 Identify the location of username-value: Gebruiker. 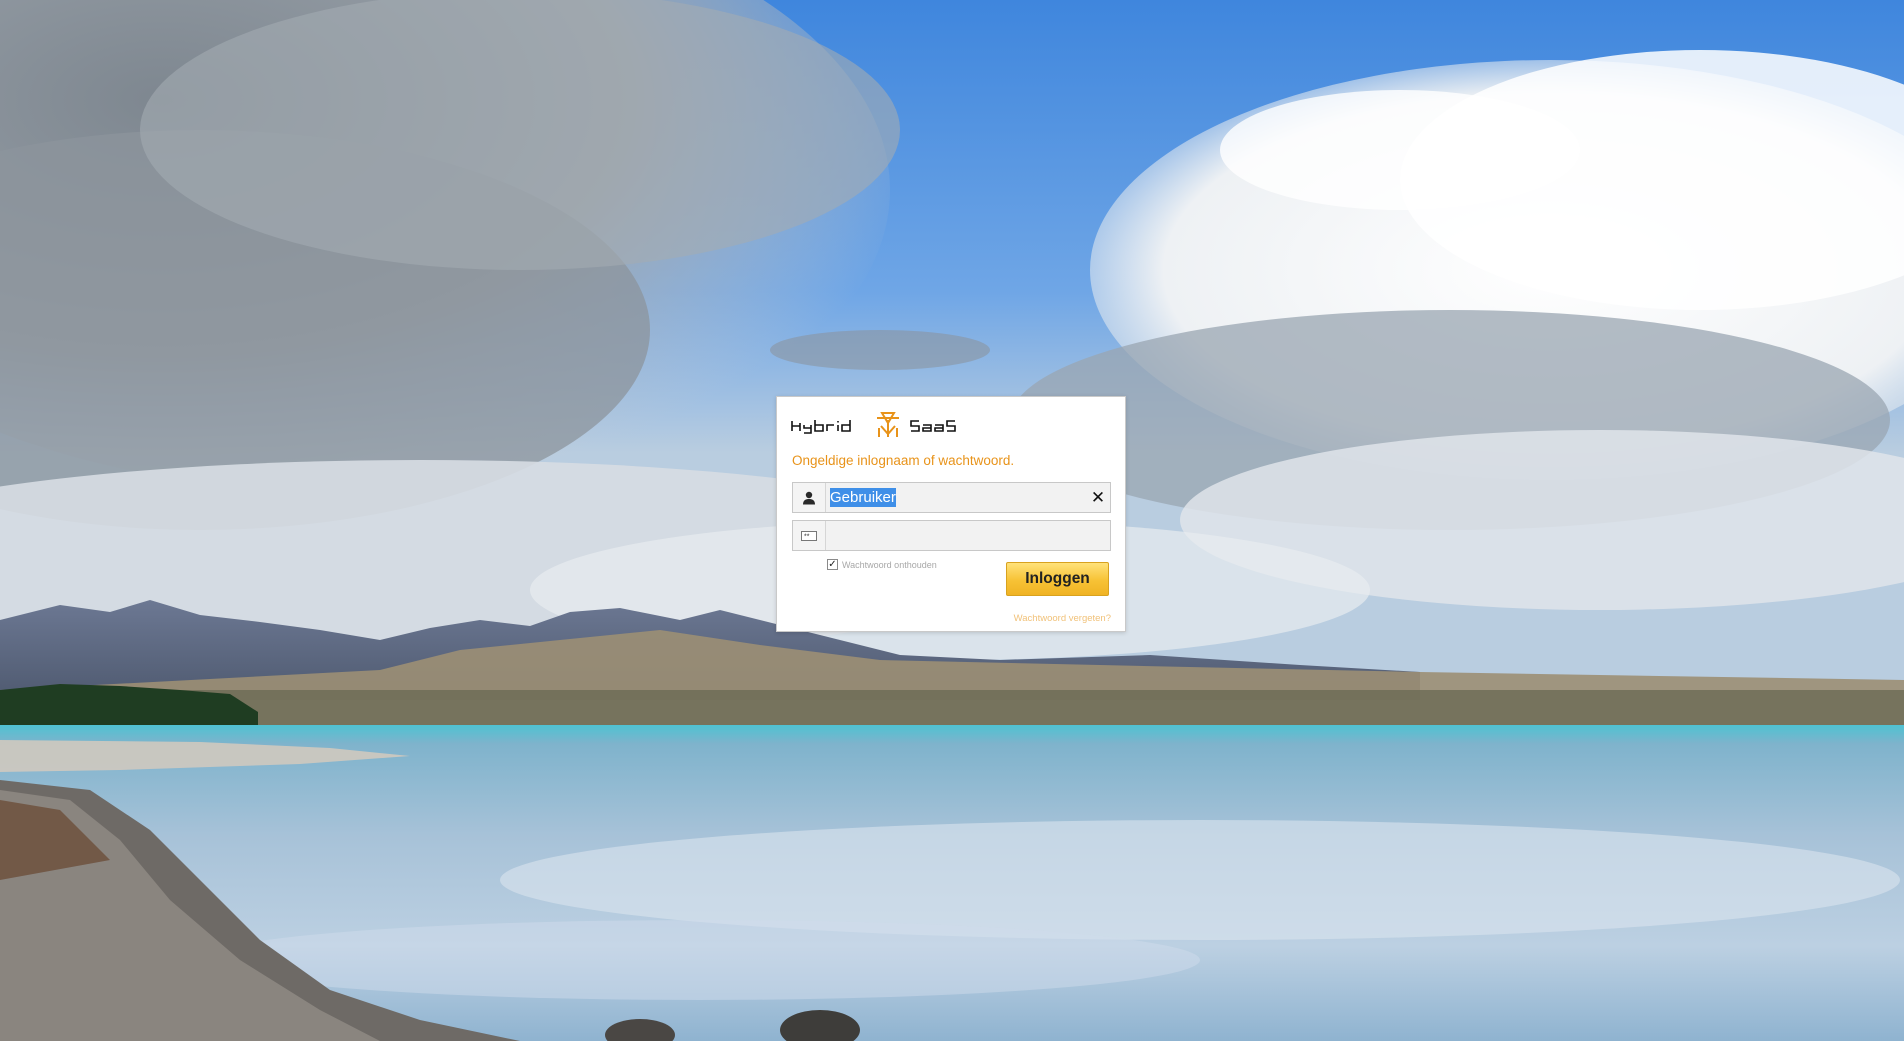
(863, 497).